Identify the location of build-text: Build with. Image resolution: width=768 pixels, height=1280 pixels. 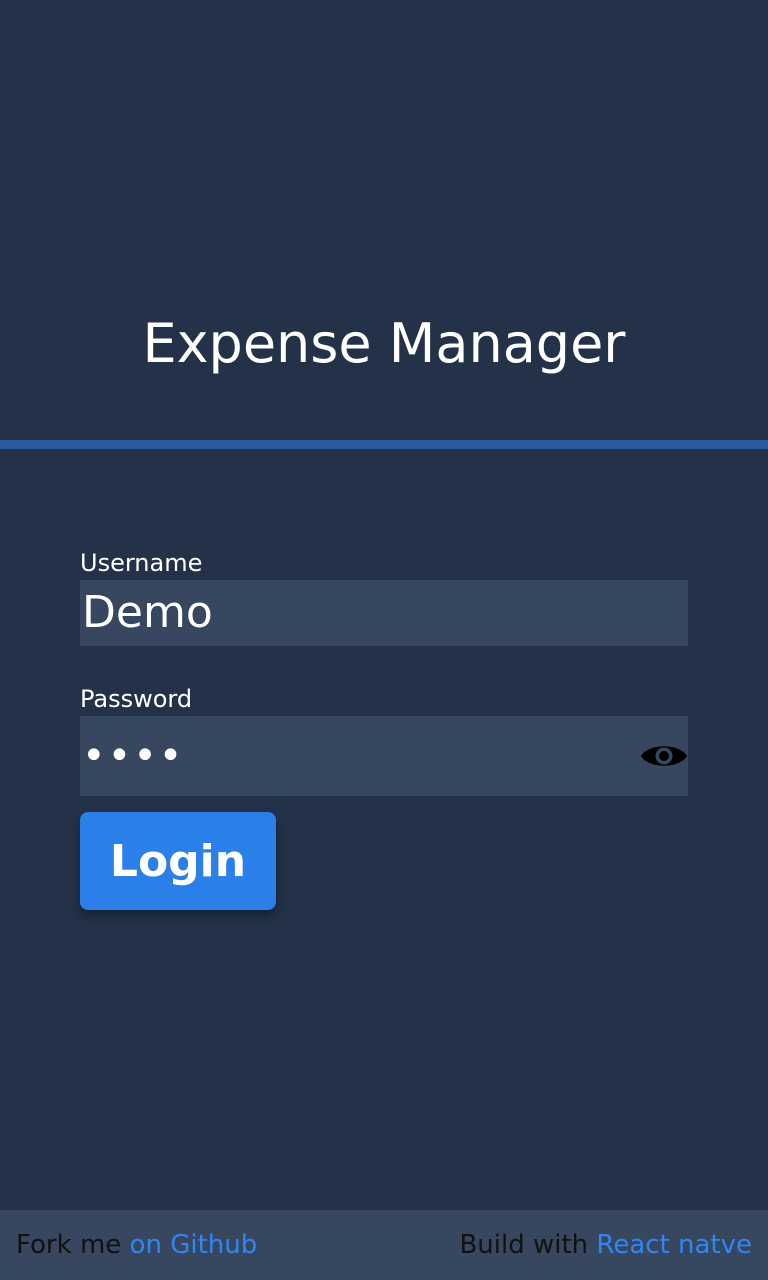
(528, 1245).